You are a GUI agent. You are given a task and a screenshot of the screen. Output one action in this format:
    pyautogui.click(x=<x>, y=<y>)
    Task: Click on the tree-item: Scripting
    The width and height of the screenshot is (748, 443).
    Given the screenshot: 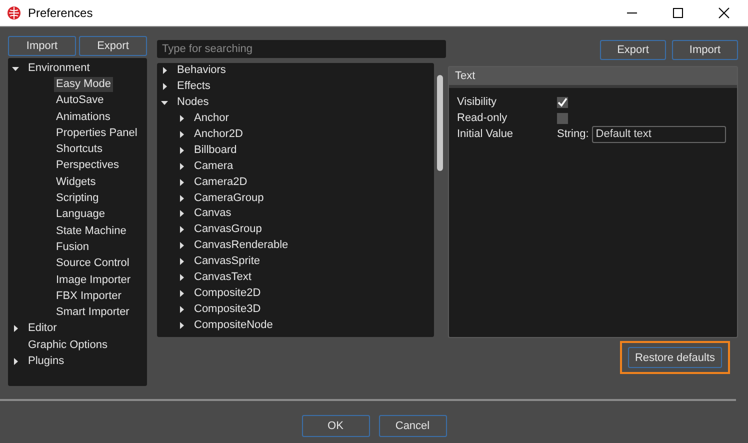 What is the action you would take?
    pyautogui.click(x=77, y=198)
    